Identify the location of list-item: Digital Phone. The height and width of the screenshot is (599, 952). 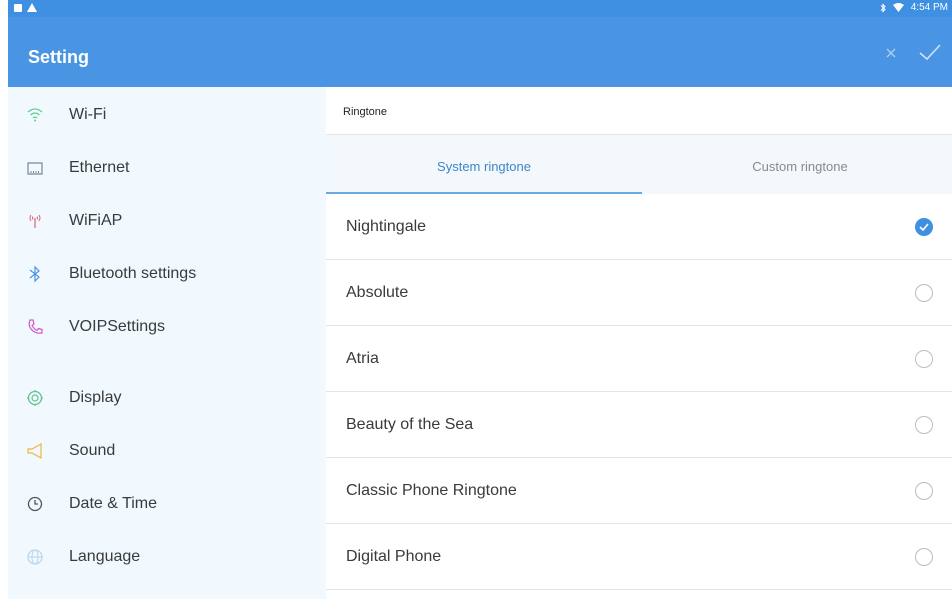
(639, 557).